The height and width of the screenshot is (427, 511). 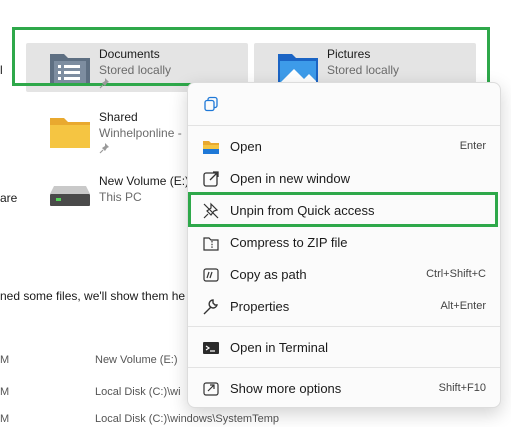 I want to click on item-label: New Volume (E:), so click(x=144, y=181).